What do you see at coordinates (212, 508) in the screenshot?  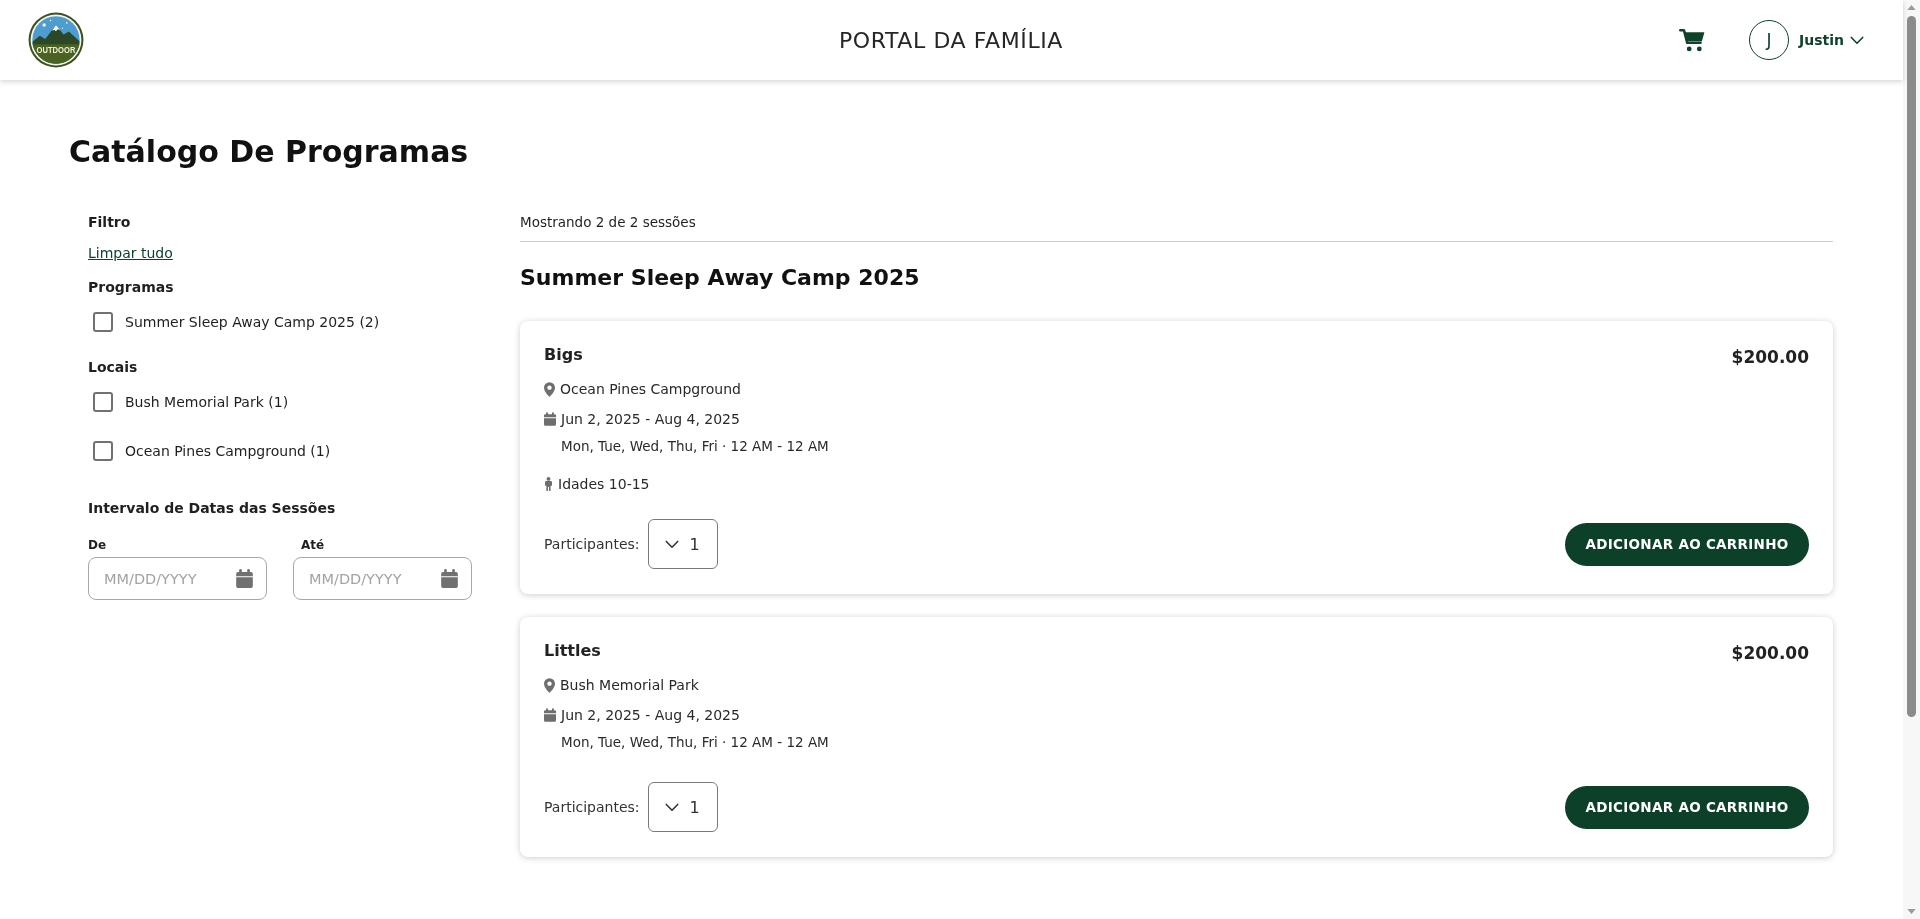 I see `date-range-heading: Intervalo de Datas das Sessões` at bounding box center [212, 508].